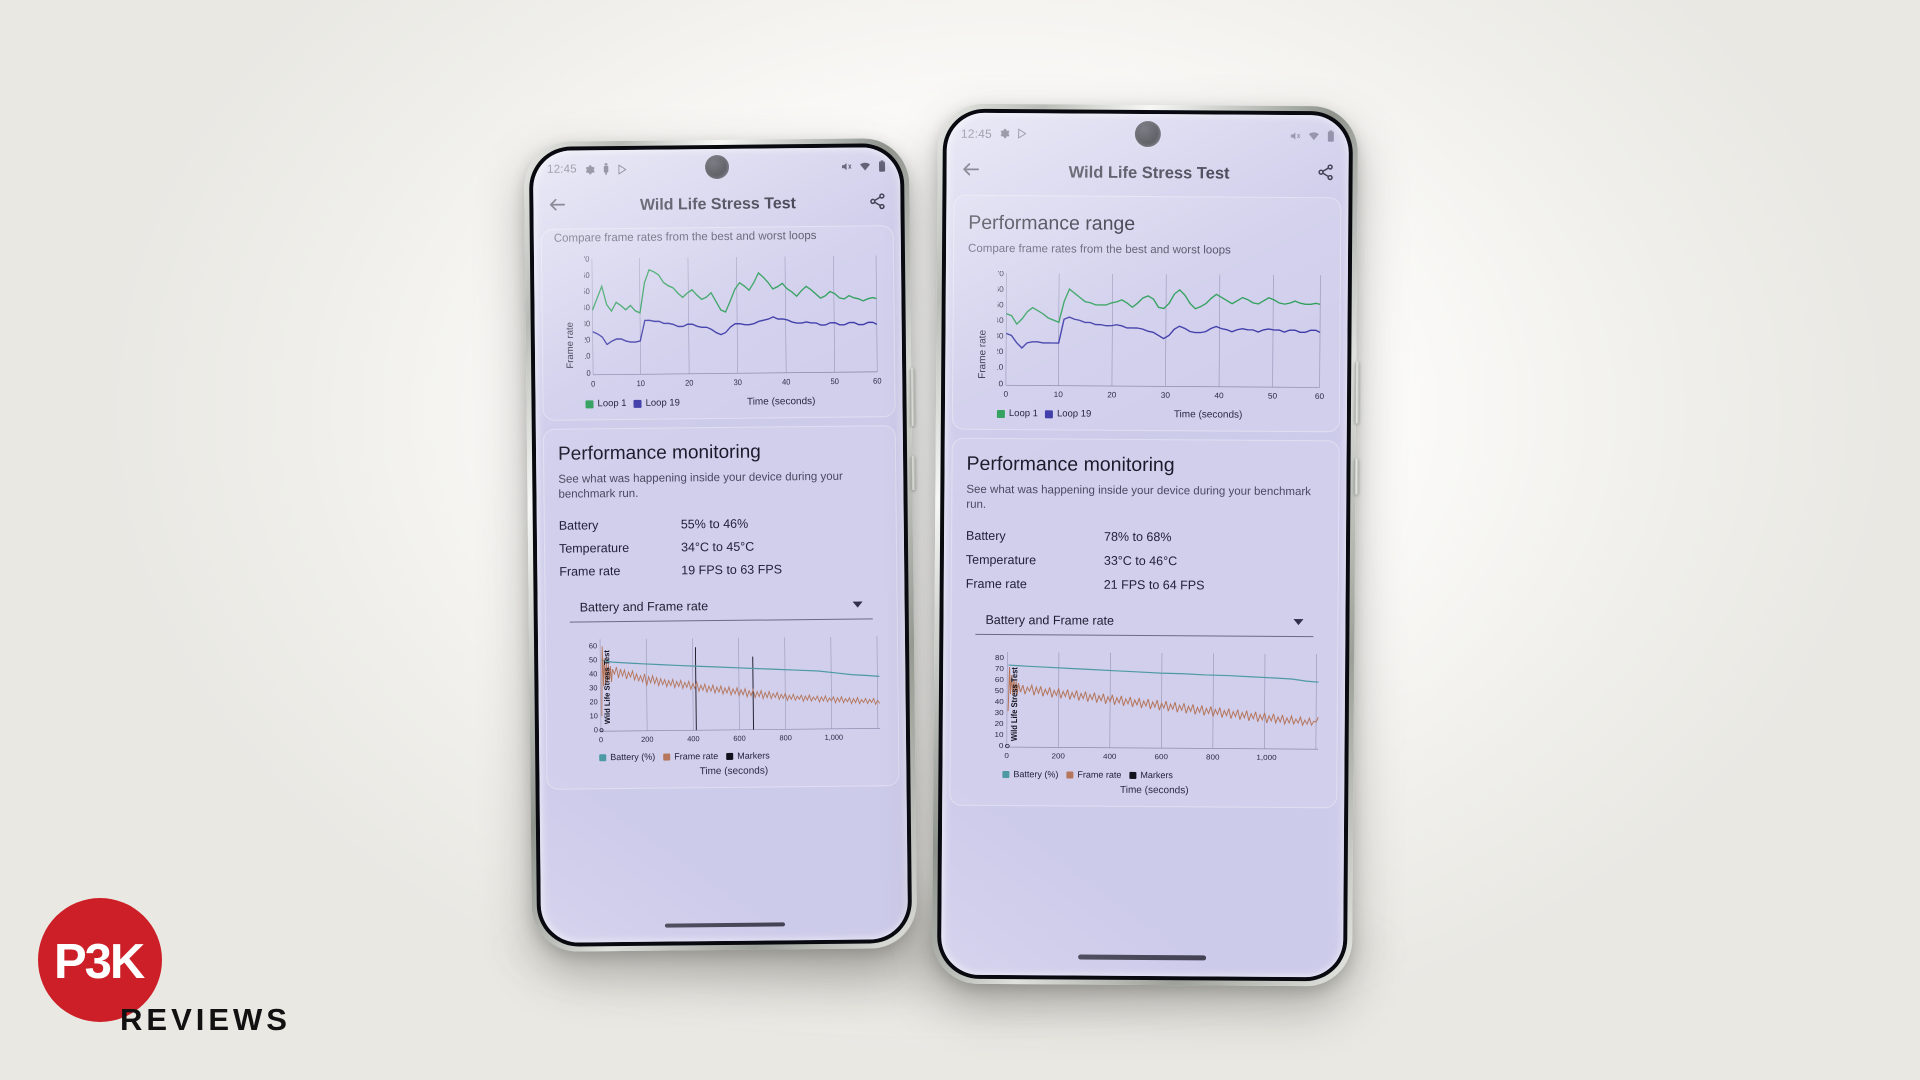 The height and width of the screenshot is (1080, 1920). What do you see at coordinates (578, 525) in the screenshot?
I see `row-key-battery: Battery` at bounding box center [578, 525].